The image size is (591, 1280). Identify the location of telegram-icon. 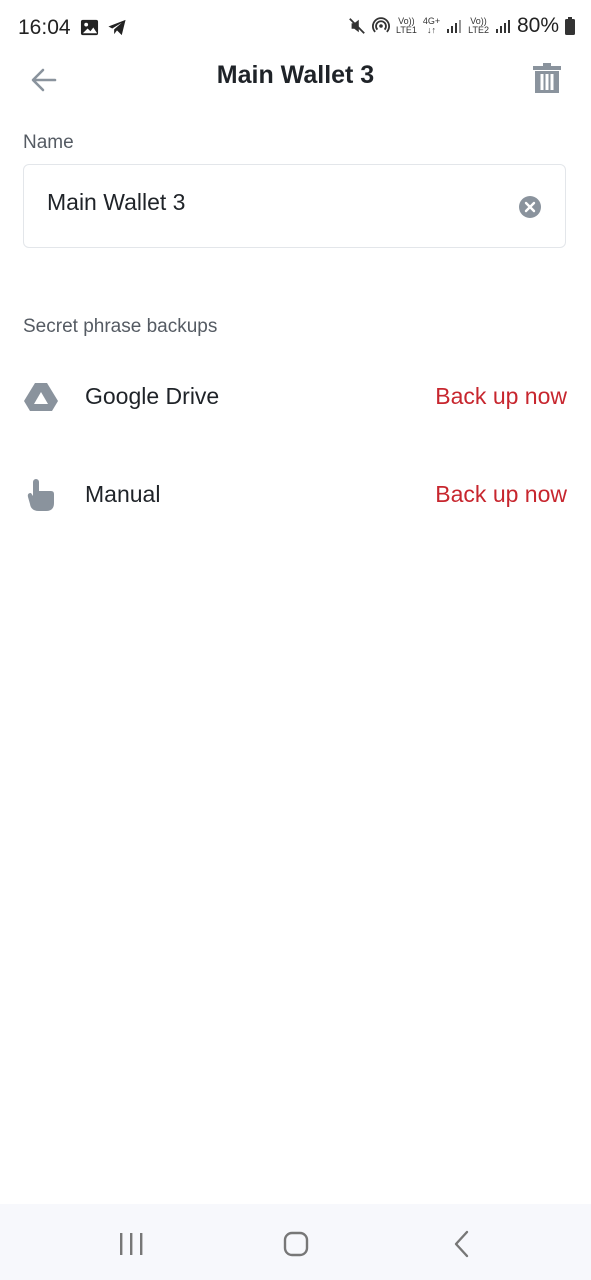
(117, 27).